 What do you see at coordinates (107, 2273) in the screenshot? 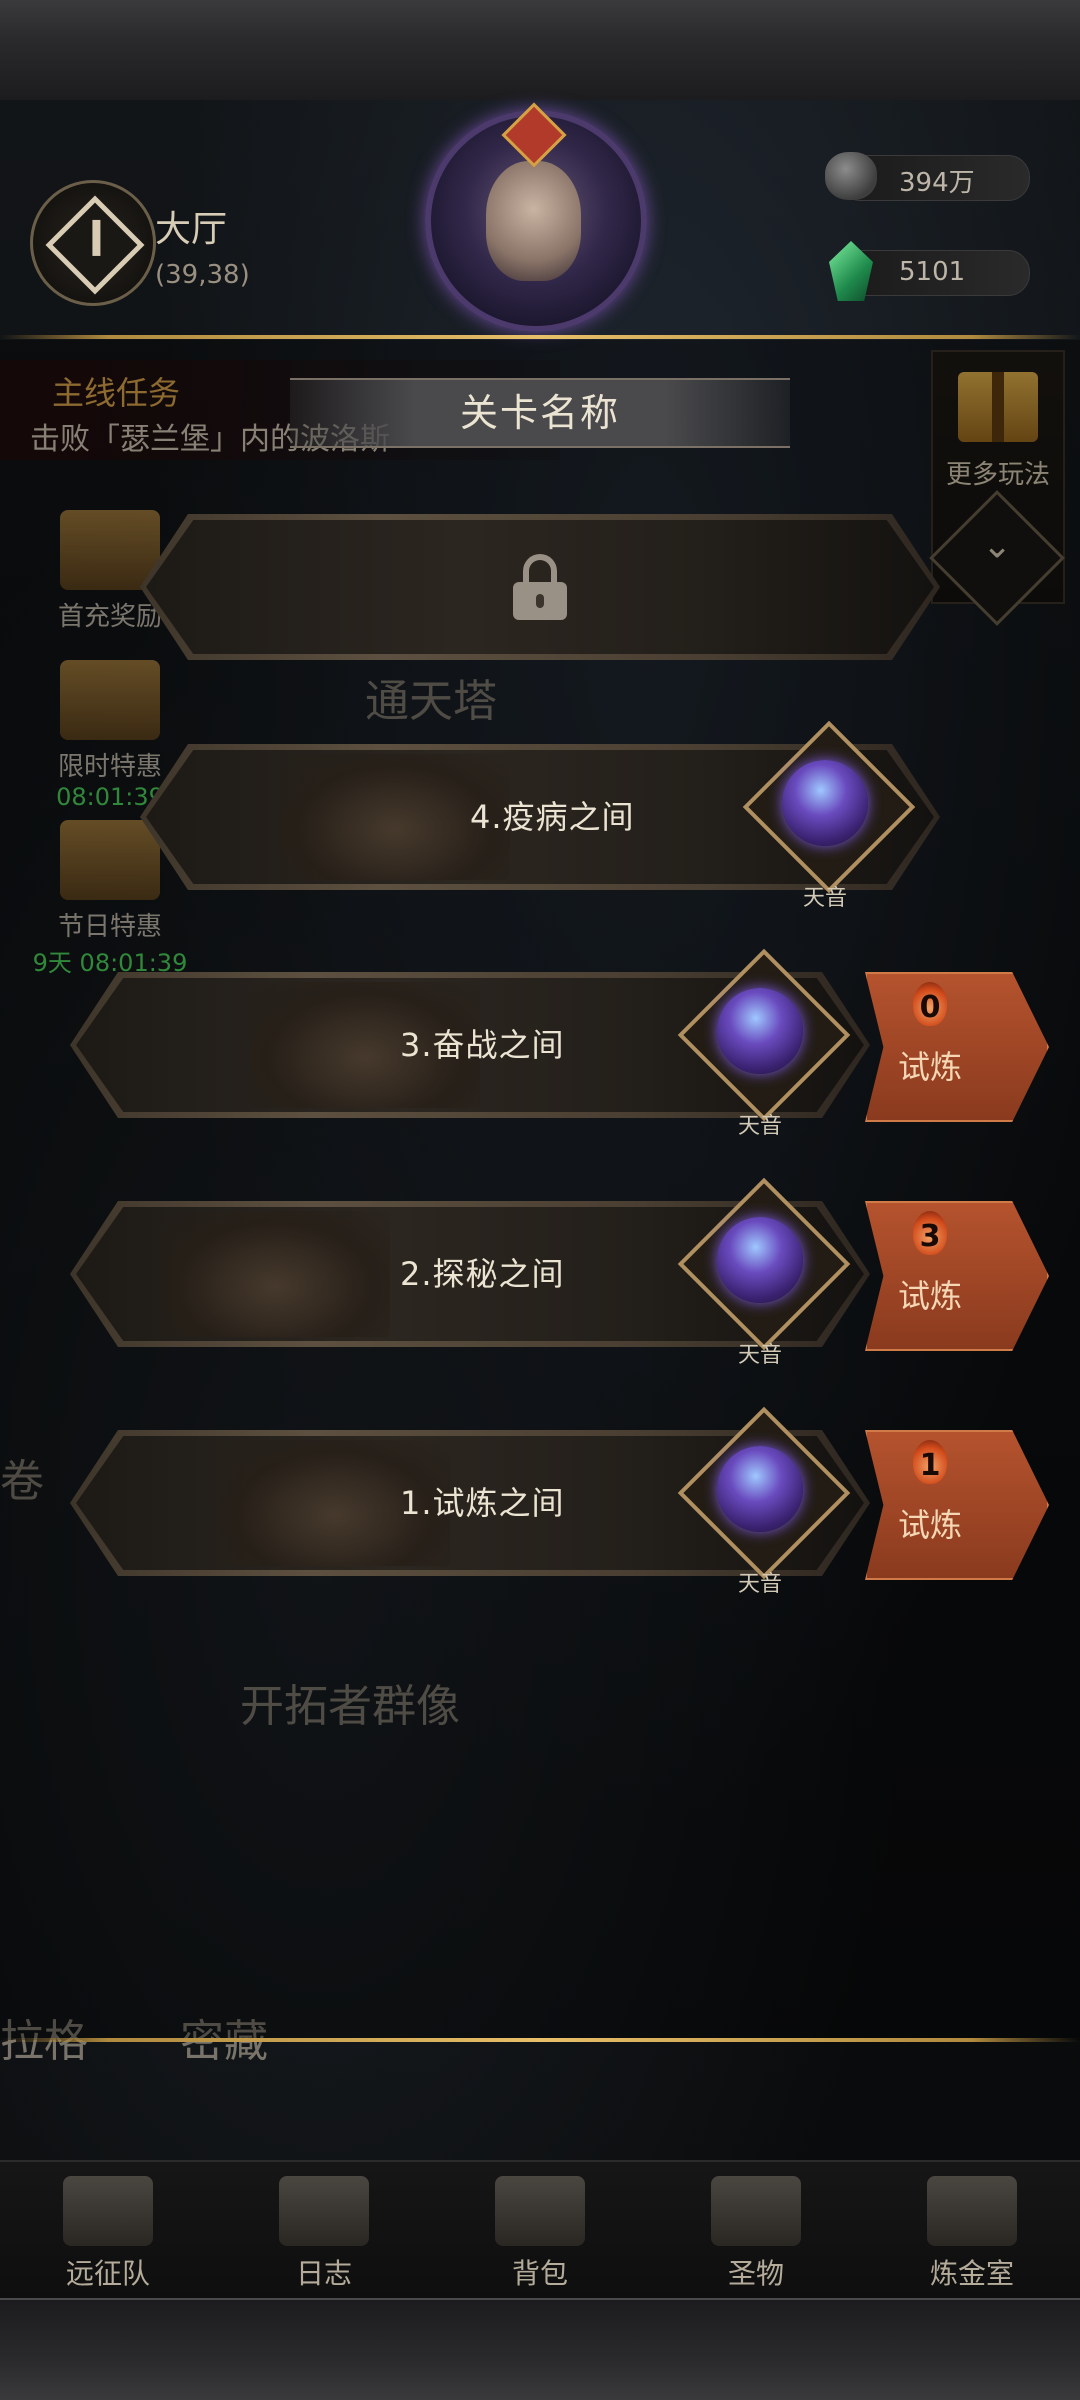
I see `nav-label: 远征队` at bounding box center [107, 2273].